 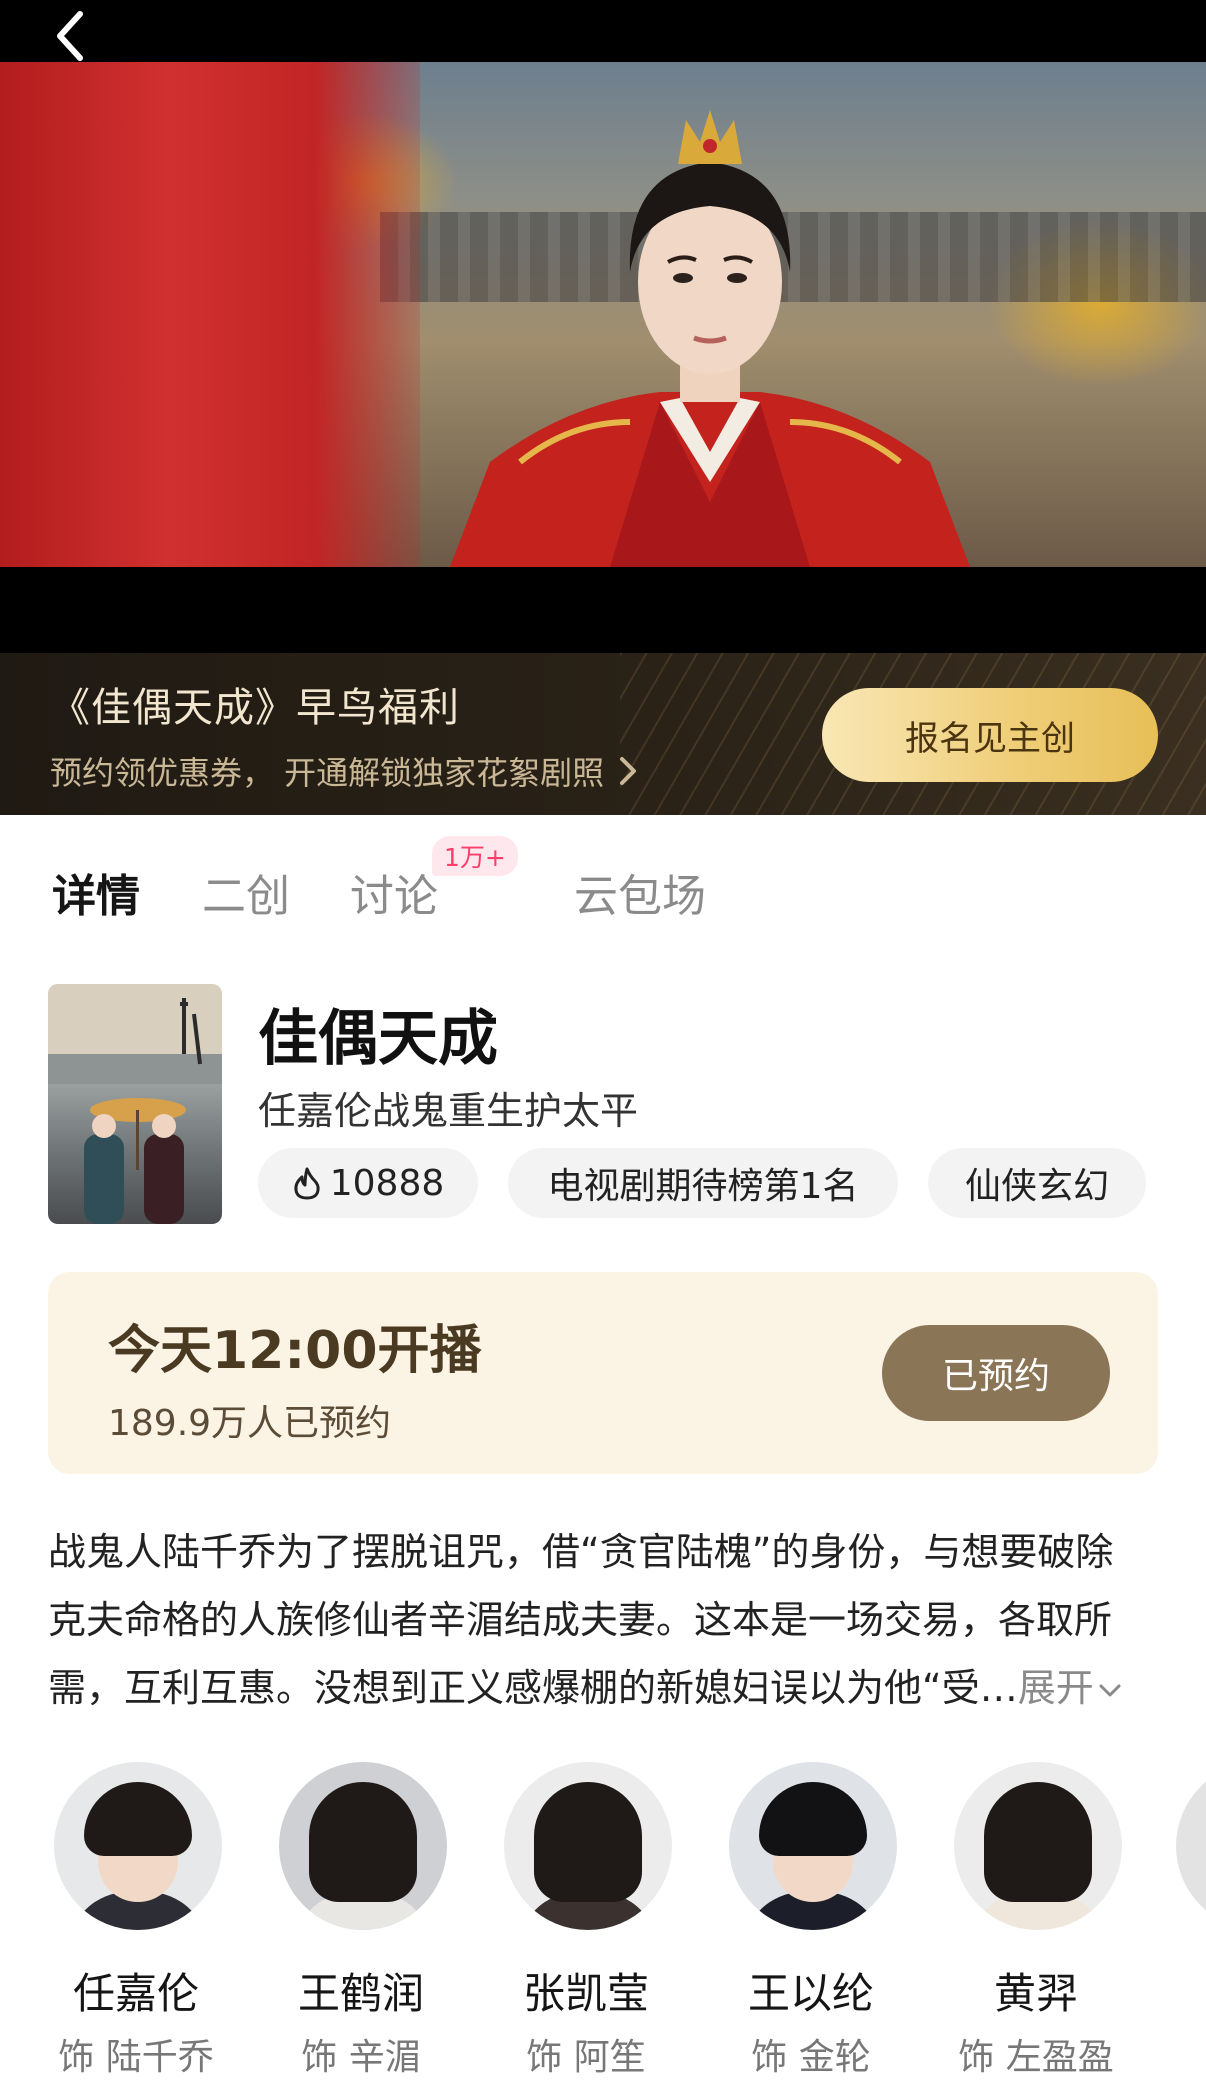 I want to click on top-bar, so click(x=603, y=31).